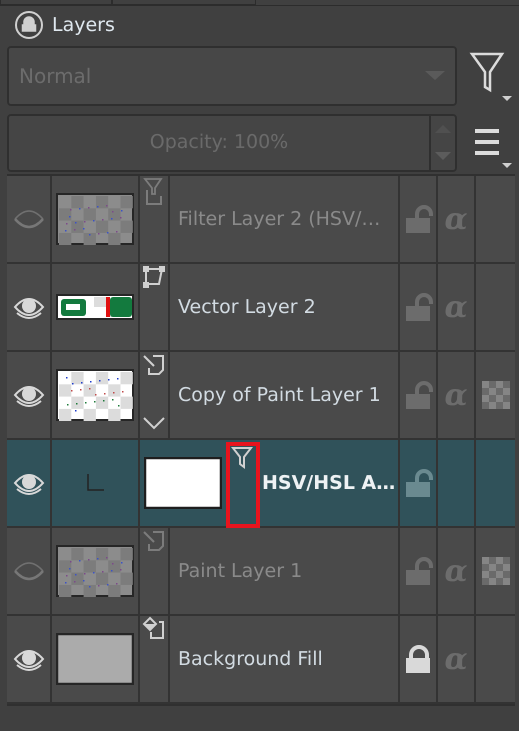 The width and height of the screenshot is (519, 731). I want to click on indent-icon, so click(95, 483).